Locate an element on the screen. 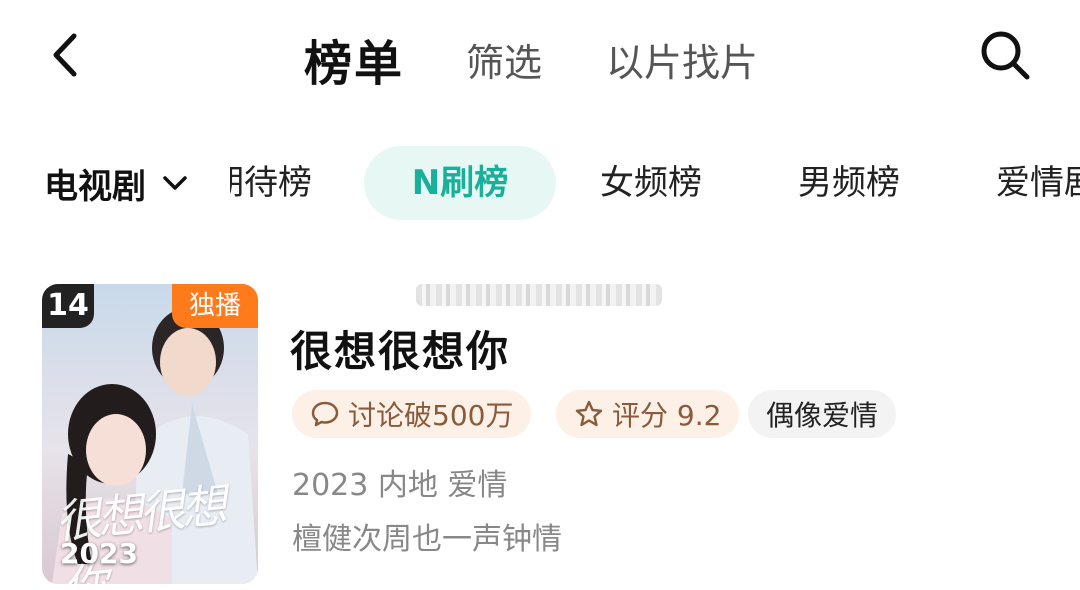 Image resolution: width=1080 pixels, height=590 pixels. tab-ranking: 榜单 is located at coordinates (354, 59).